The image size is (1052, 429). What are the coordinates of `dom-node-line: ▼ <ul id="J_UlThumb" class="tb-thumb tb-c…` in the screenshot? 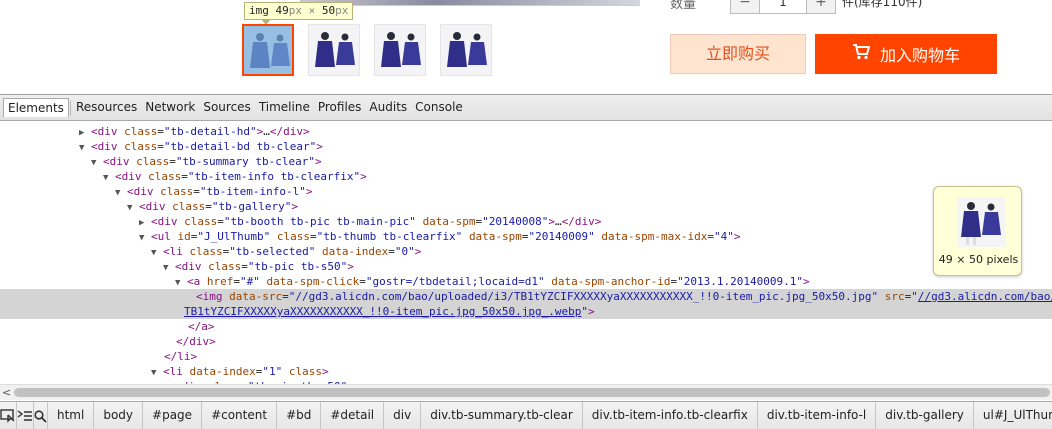 It's located at (526, 236).